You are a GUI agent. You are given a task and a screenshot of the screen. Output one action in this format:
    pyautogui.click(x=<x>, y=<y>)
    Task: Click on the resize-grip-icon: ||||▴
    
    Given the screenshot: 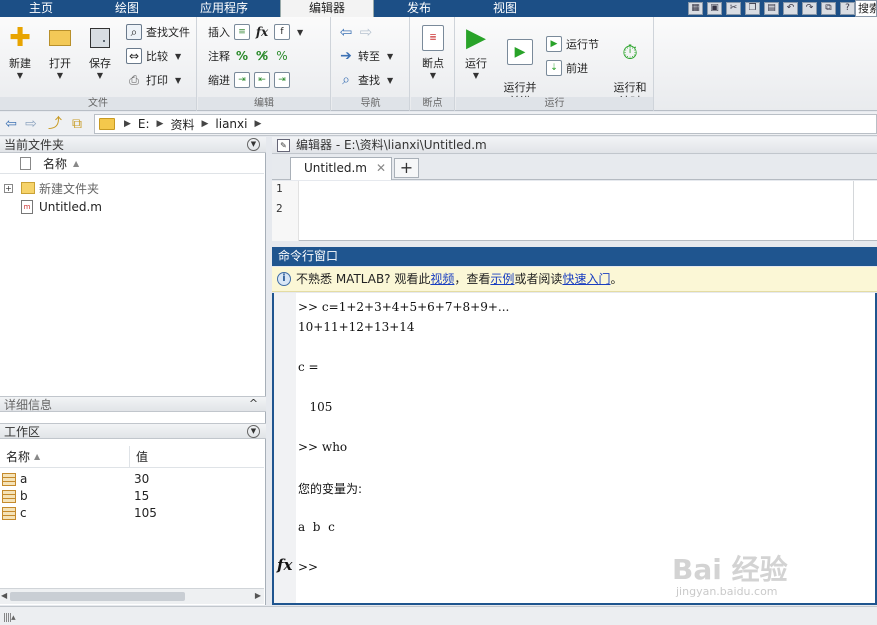 What is the action you would take?
    pyautogui.click(x=9, y=618)
    